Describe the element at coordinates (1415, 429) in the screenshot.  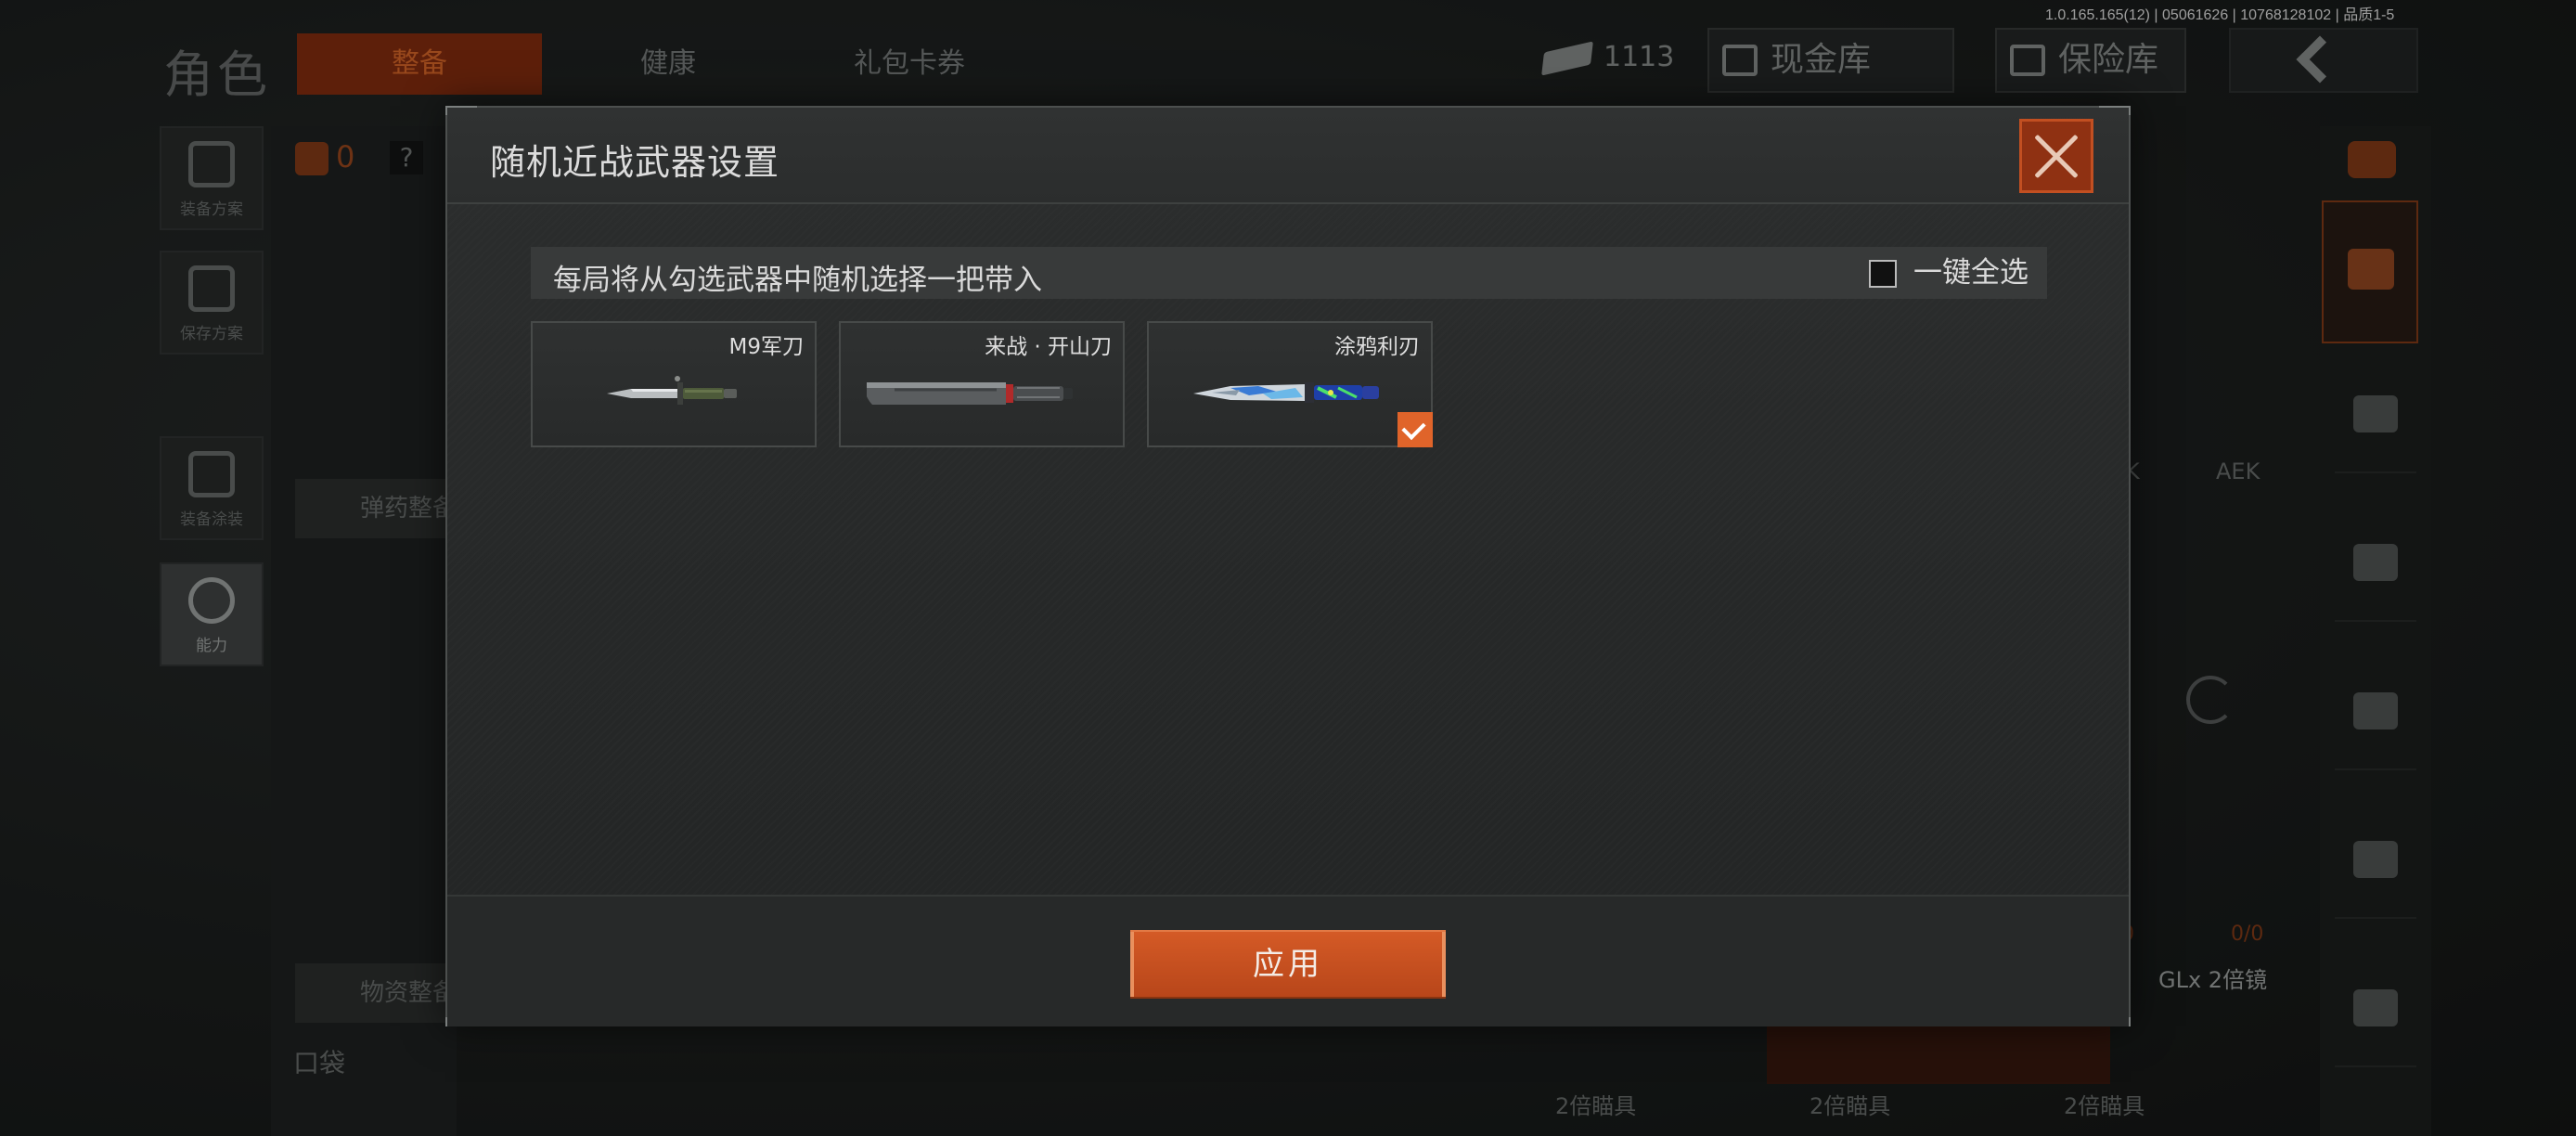
I see `selected-check-icon` at that location.